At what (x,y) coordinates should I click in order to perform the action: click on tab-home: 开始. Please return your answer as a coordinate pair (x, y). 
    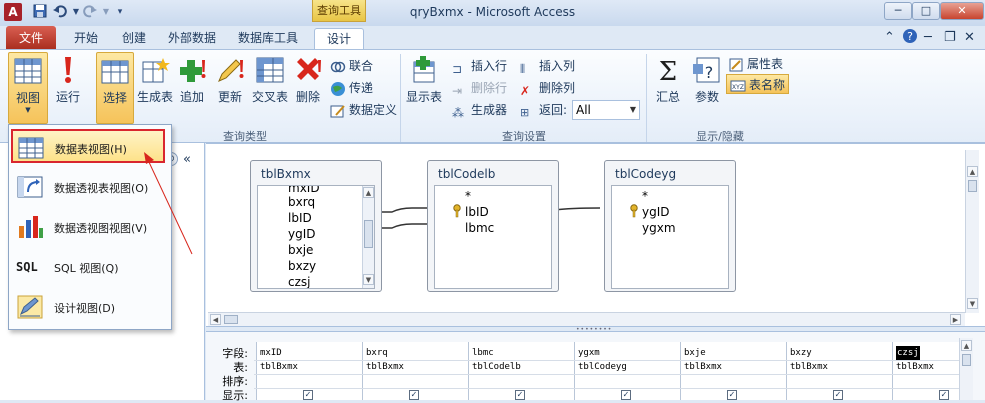
    Looking at the image, I should click on (86, 39).